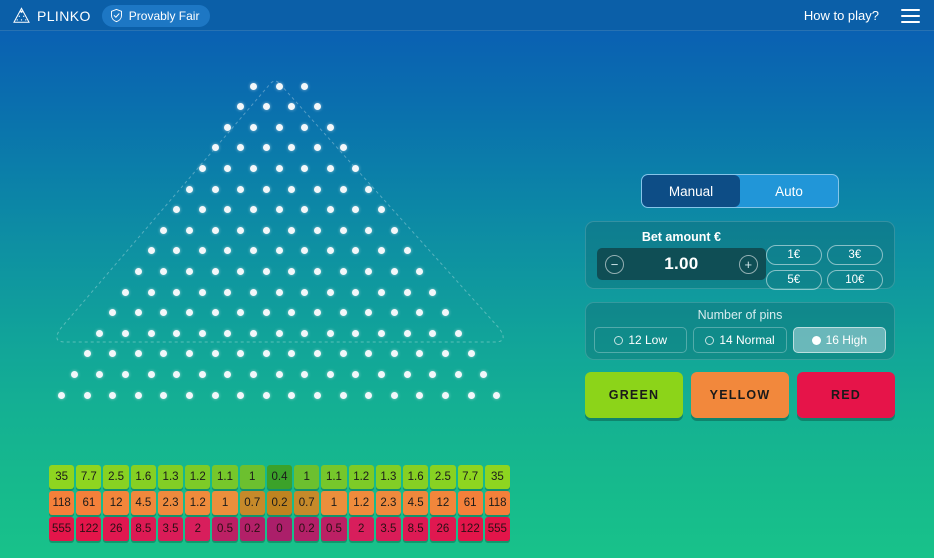 Image resolution: width=934 pixels, height=558 pixels. What do you see at coordinates (614, 264) in the screenshot?
I see `bet-decrease-button: −` at bounding box center [614, 264].